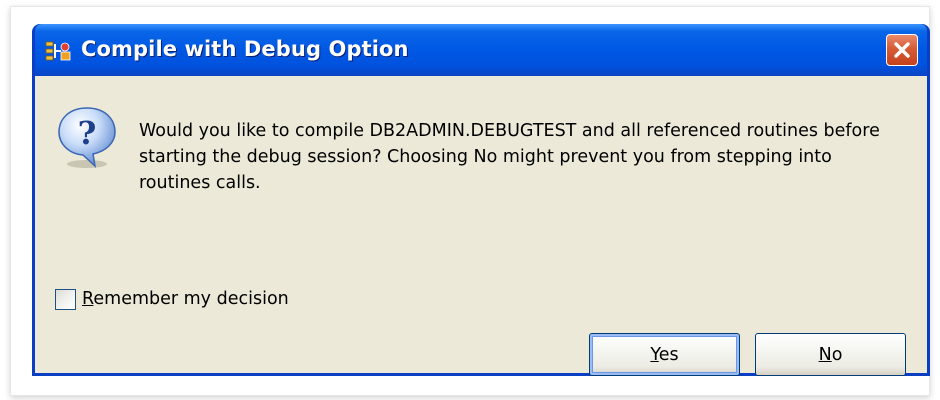  What do you see at coordinates (191, 299) in the screenshot?
I see `remember-label-rest: emember my decision` at bounding box center [191, 299].